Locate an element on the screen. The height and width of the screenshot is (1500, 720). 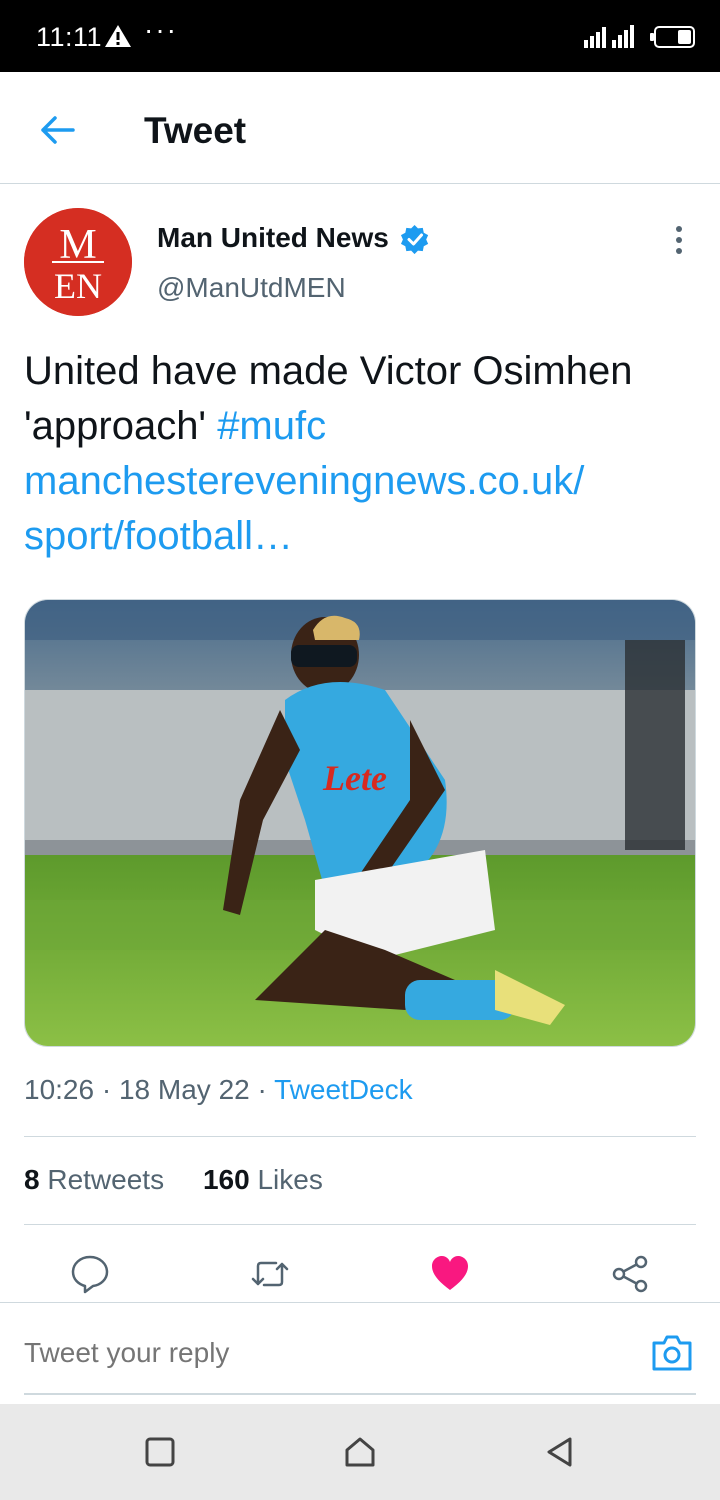
back-button is located at coordinates (57, 130).